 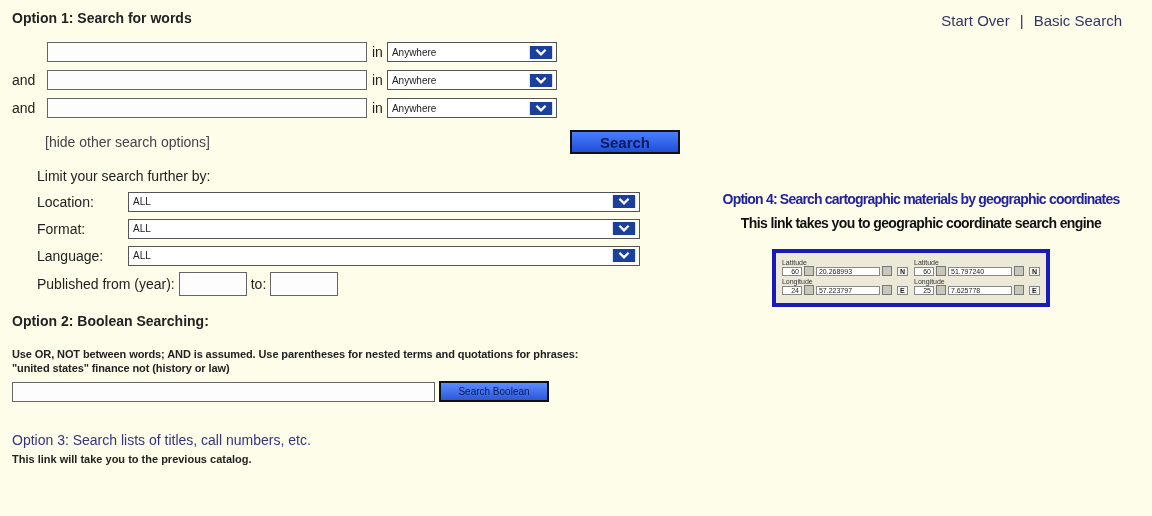 I want to click on basic-search-link: Basic Search, so click(x=1077, y=20).